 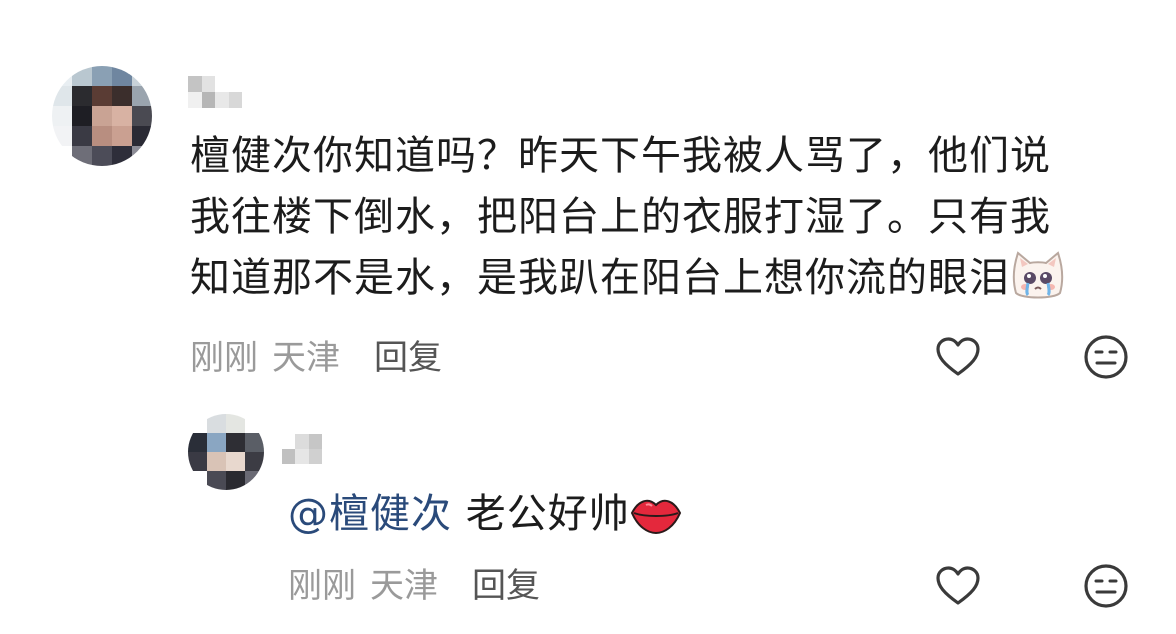 What do you see at coordinates (600, 278) in the screenshot?
I see `comment-text: 知道那不是水，是我趴在阳台上想你流的眼泪` at bounding box center [600, 278].